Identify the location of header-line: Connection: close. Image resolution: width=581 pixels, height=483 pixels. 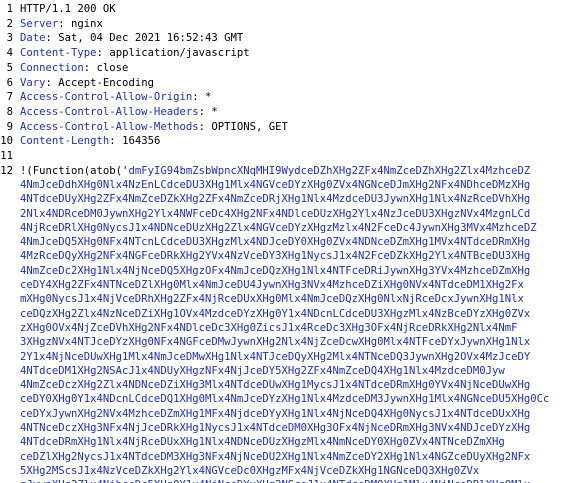
(74, 68).